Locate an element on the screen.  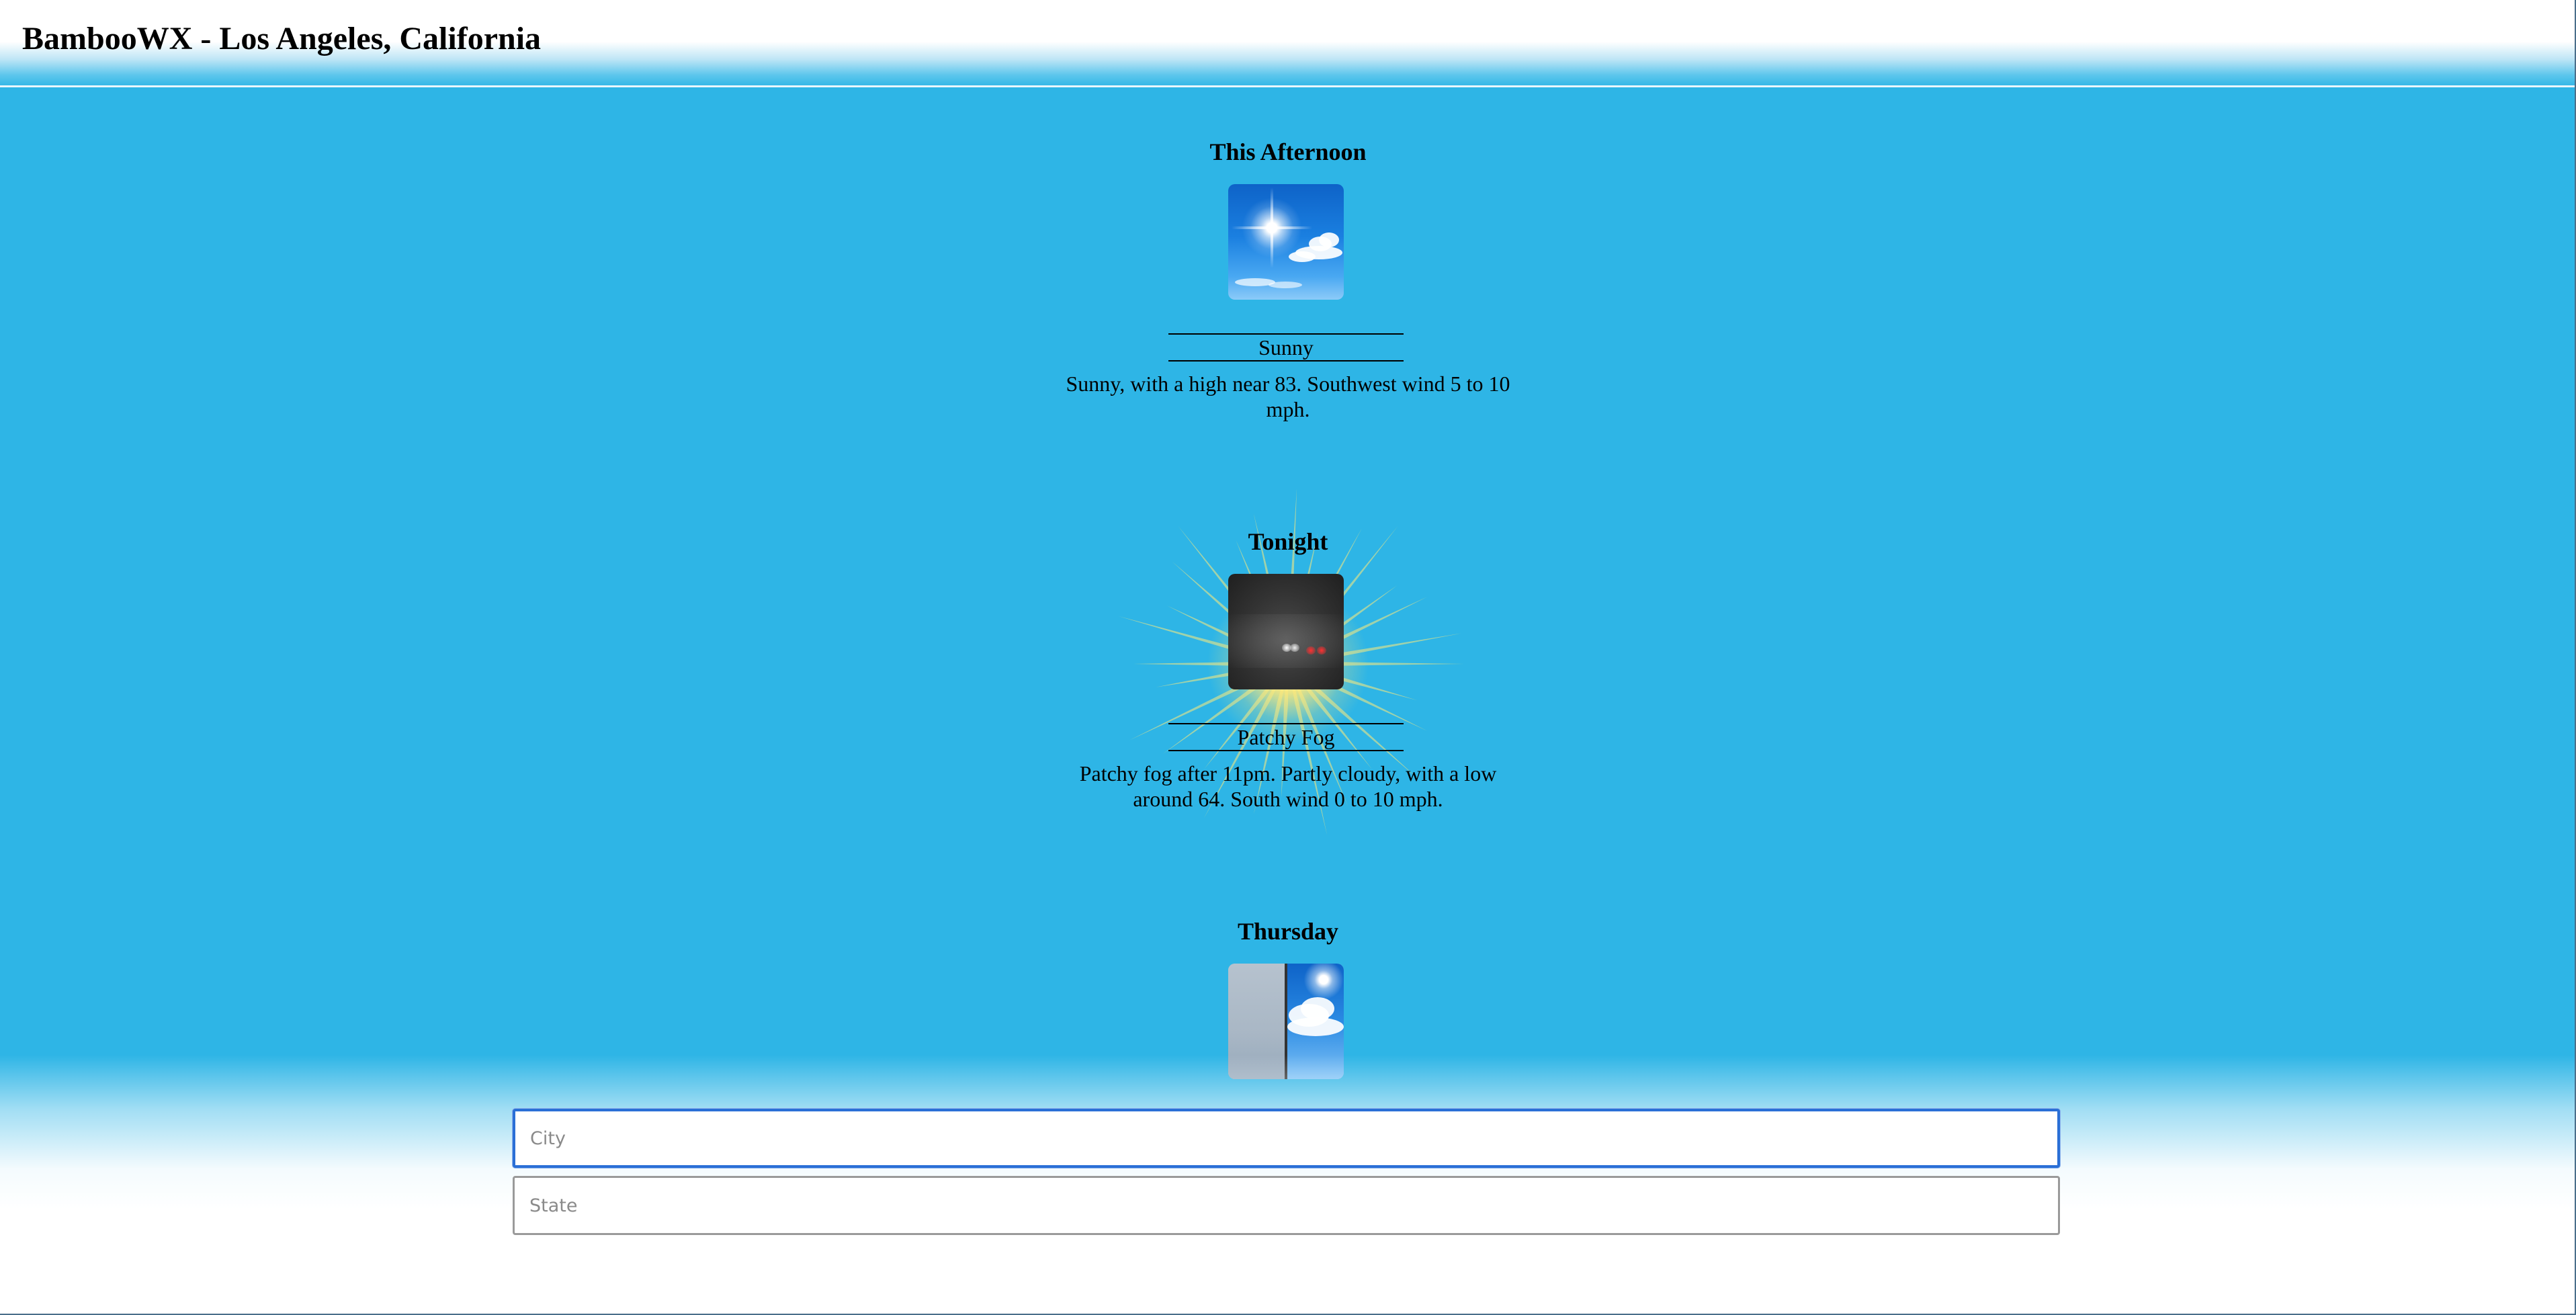
state-input is located at coordinates (1286, 1205).